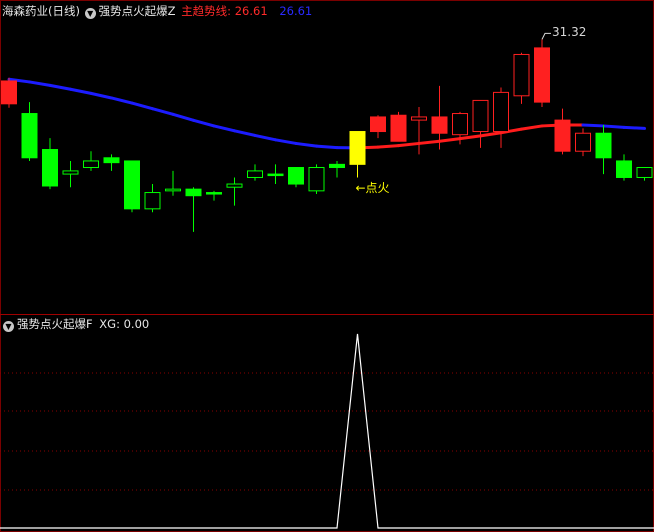  I want to click on annotation-marks, so click(546, 36).